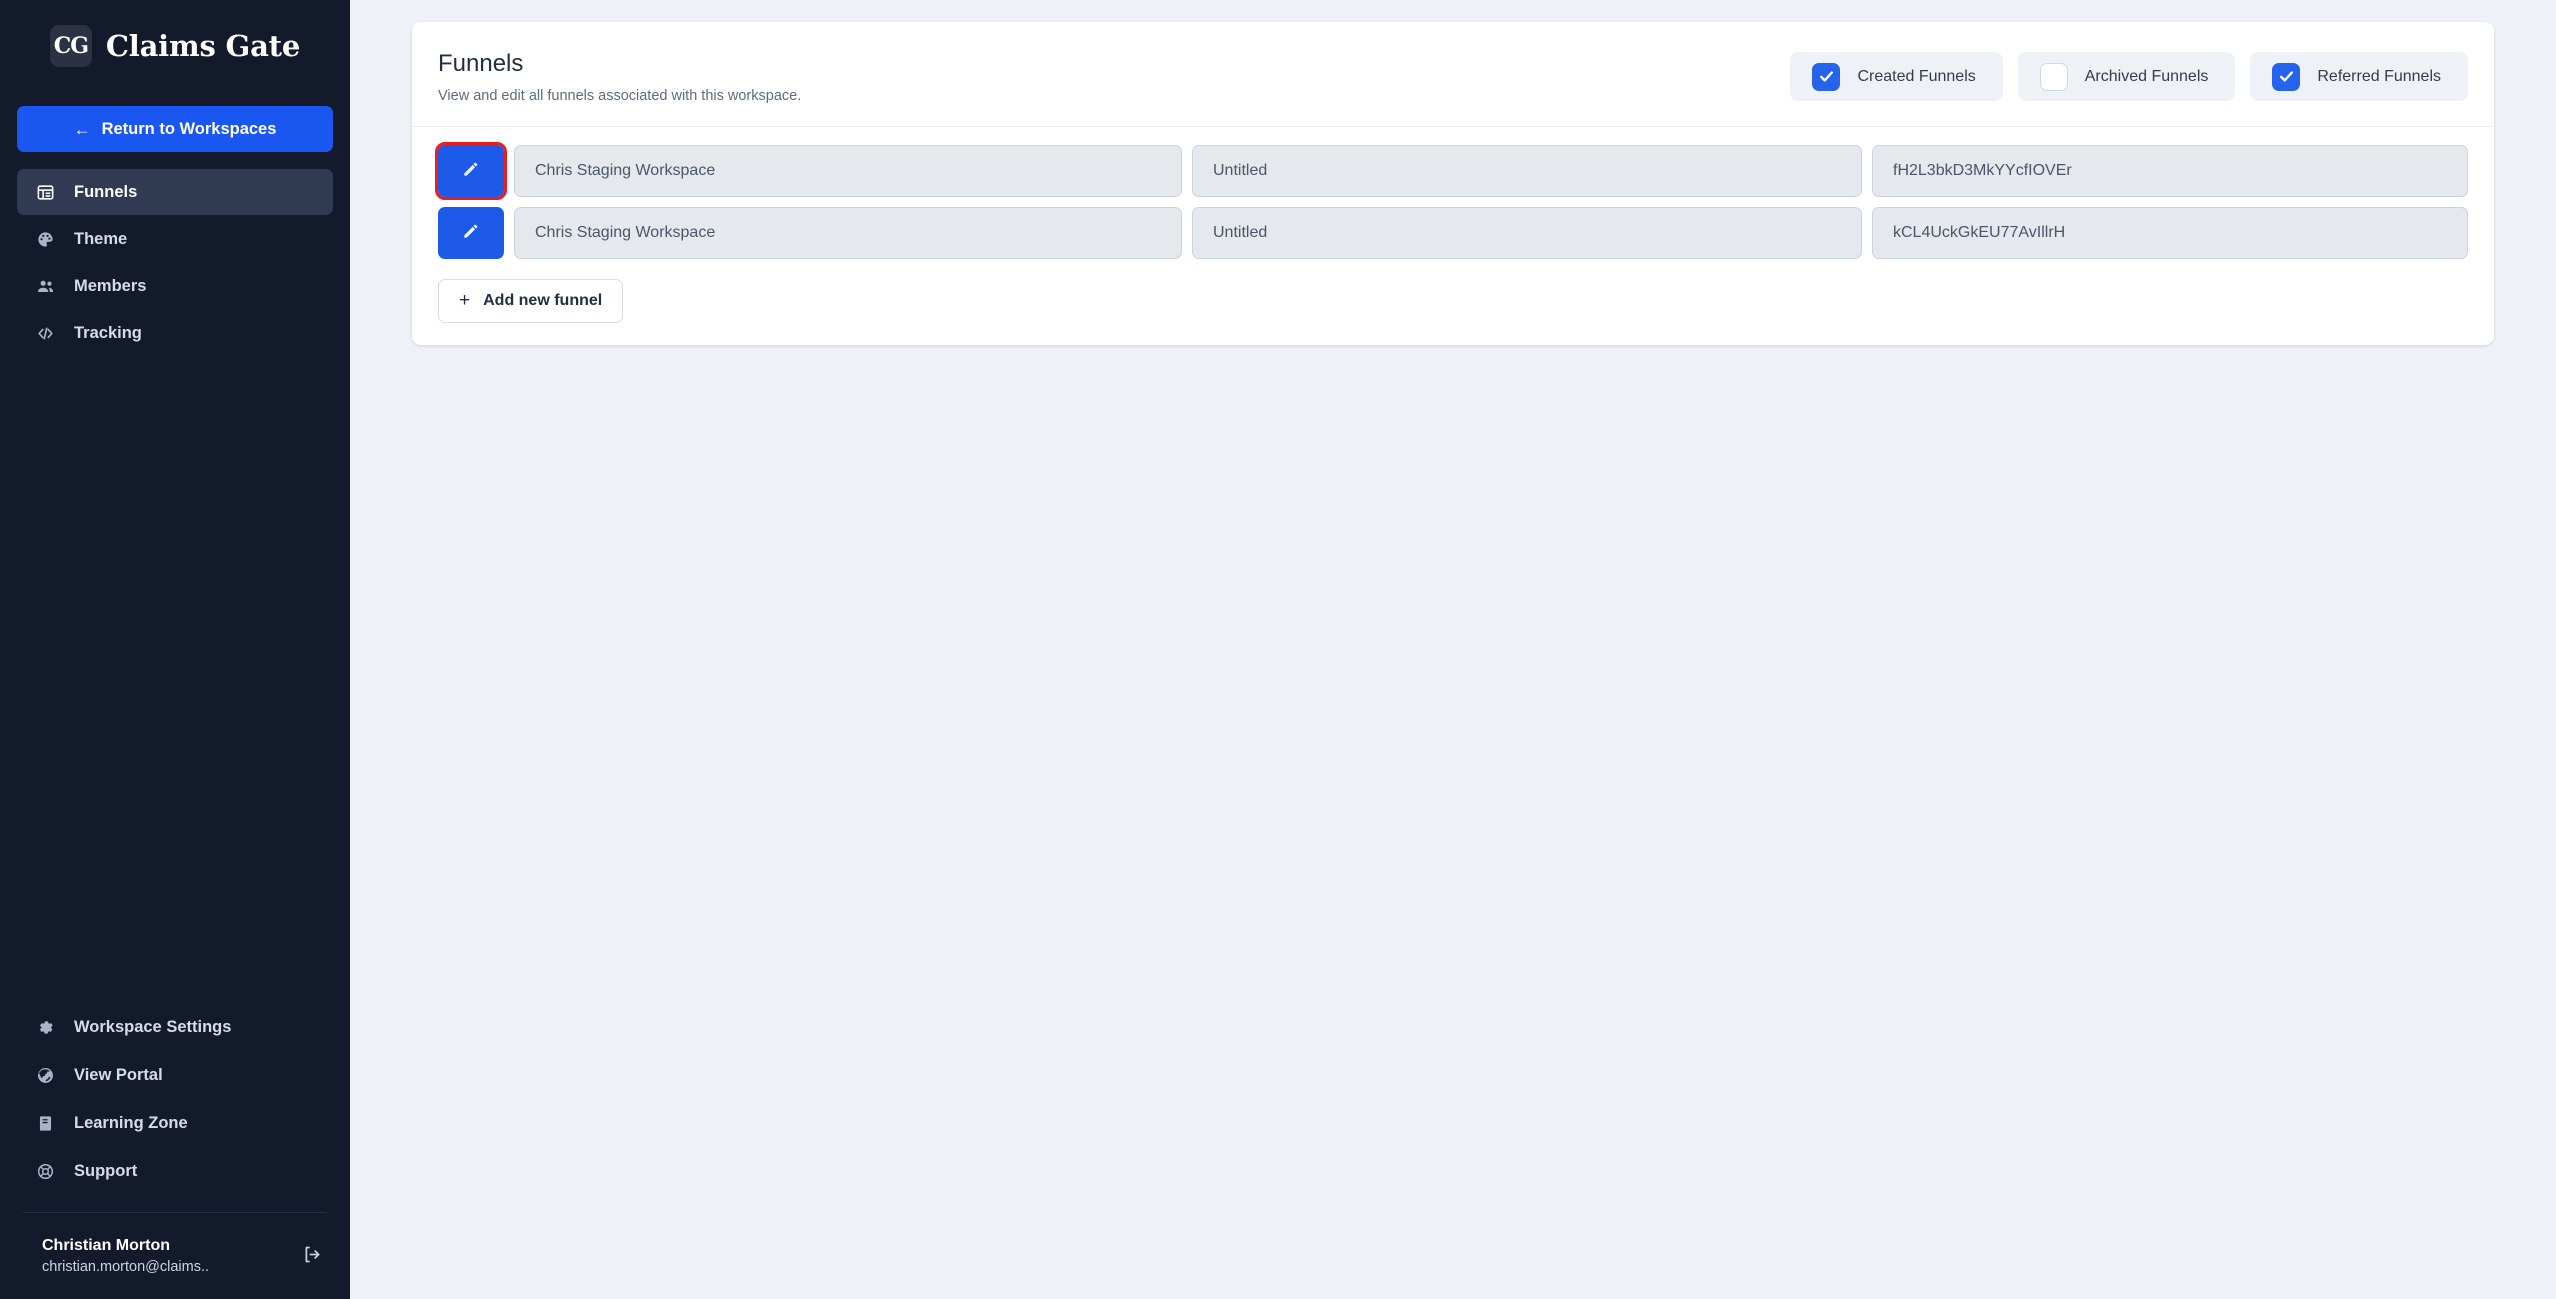 The height and width of the screenshot is (1299, 2556). I want to click on filter-created-funnels: Created Funnels, so click(1896, 76).